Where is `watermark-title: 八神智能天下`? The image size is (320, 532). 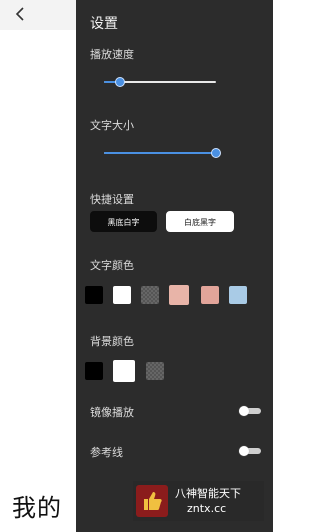
watermark-title: 八神智能天下 is located at coordinates (208, 493).